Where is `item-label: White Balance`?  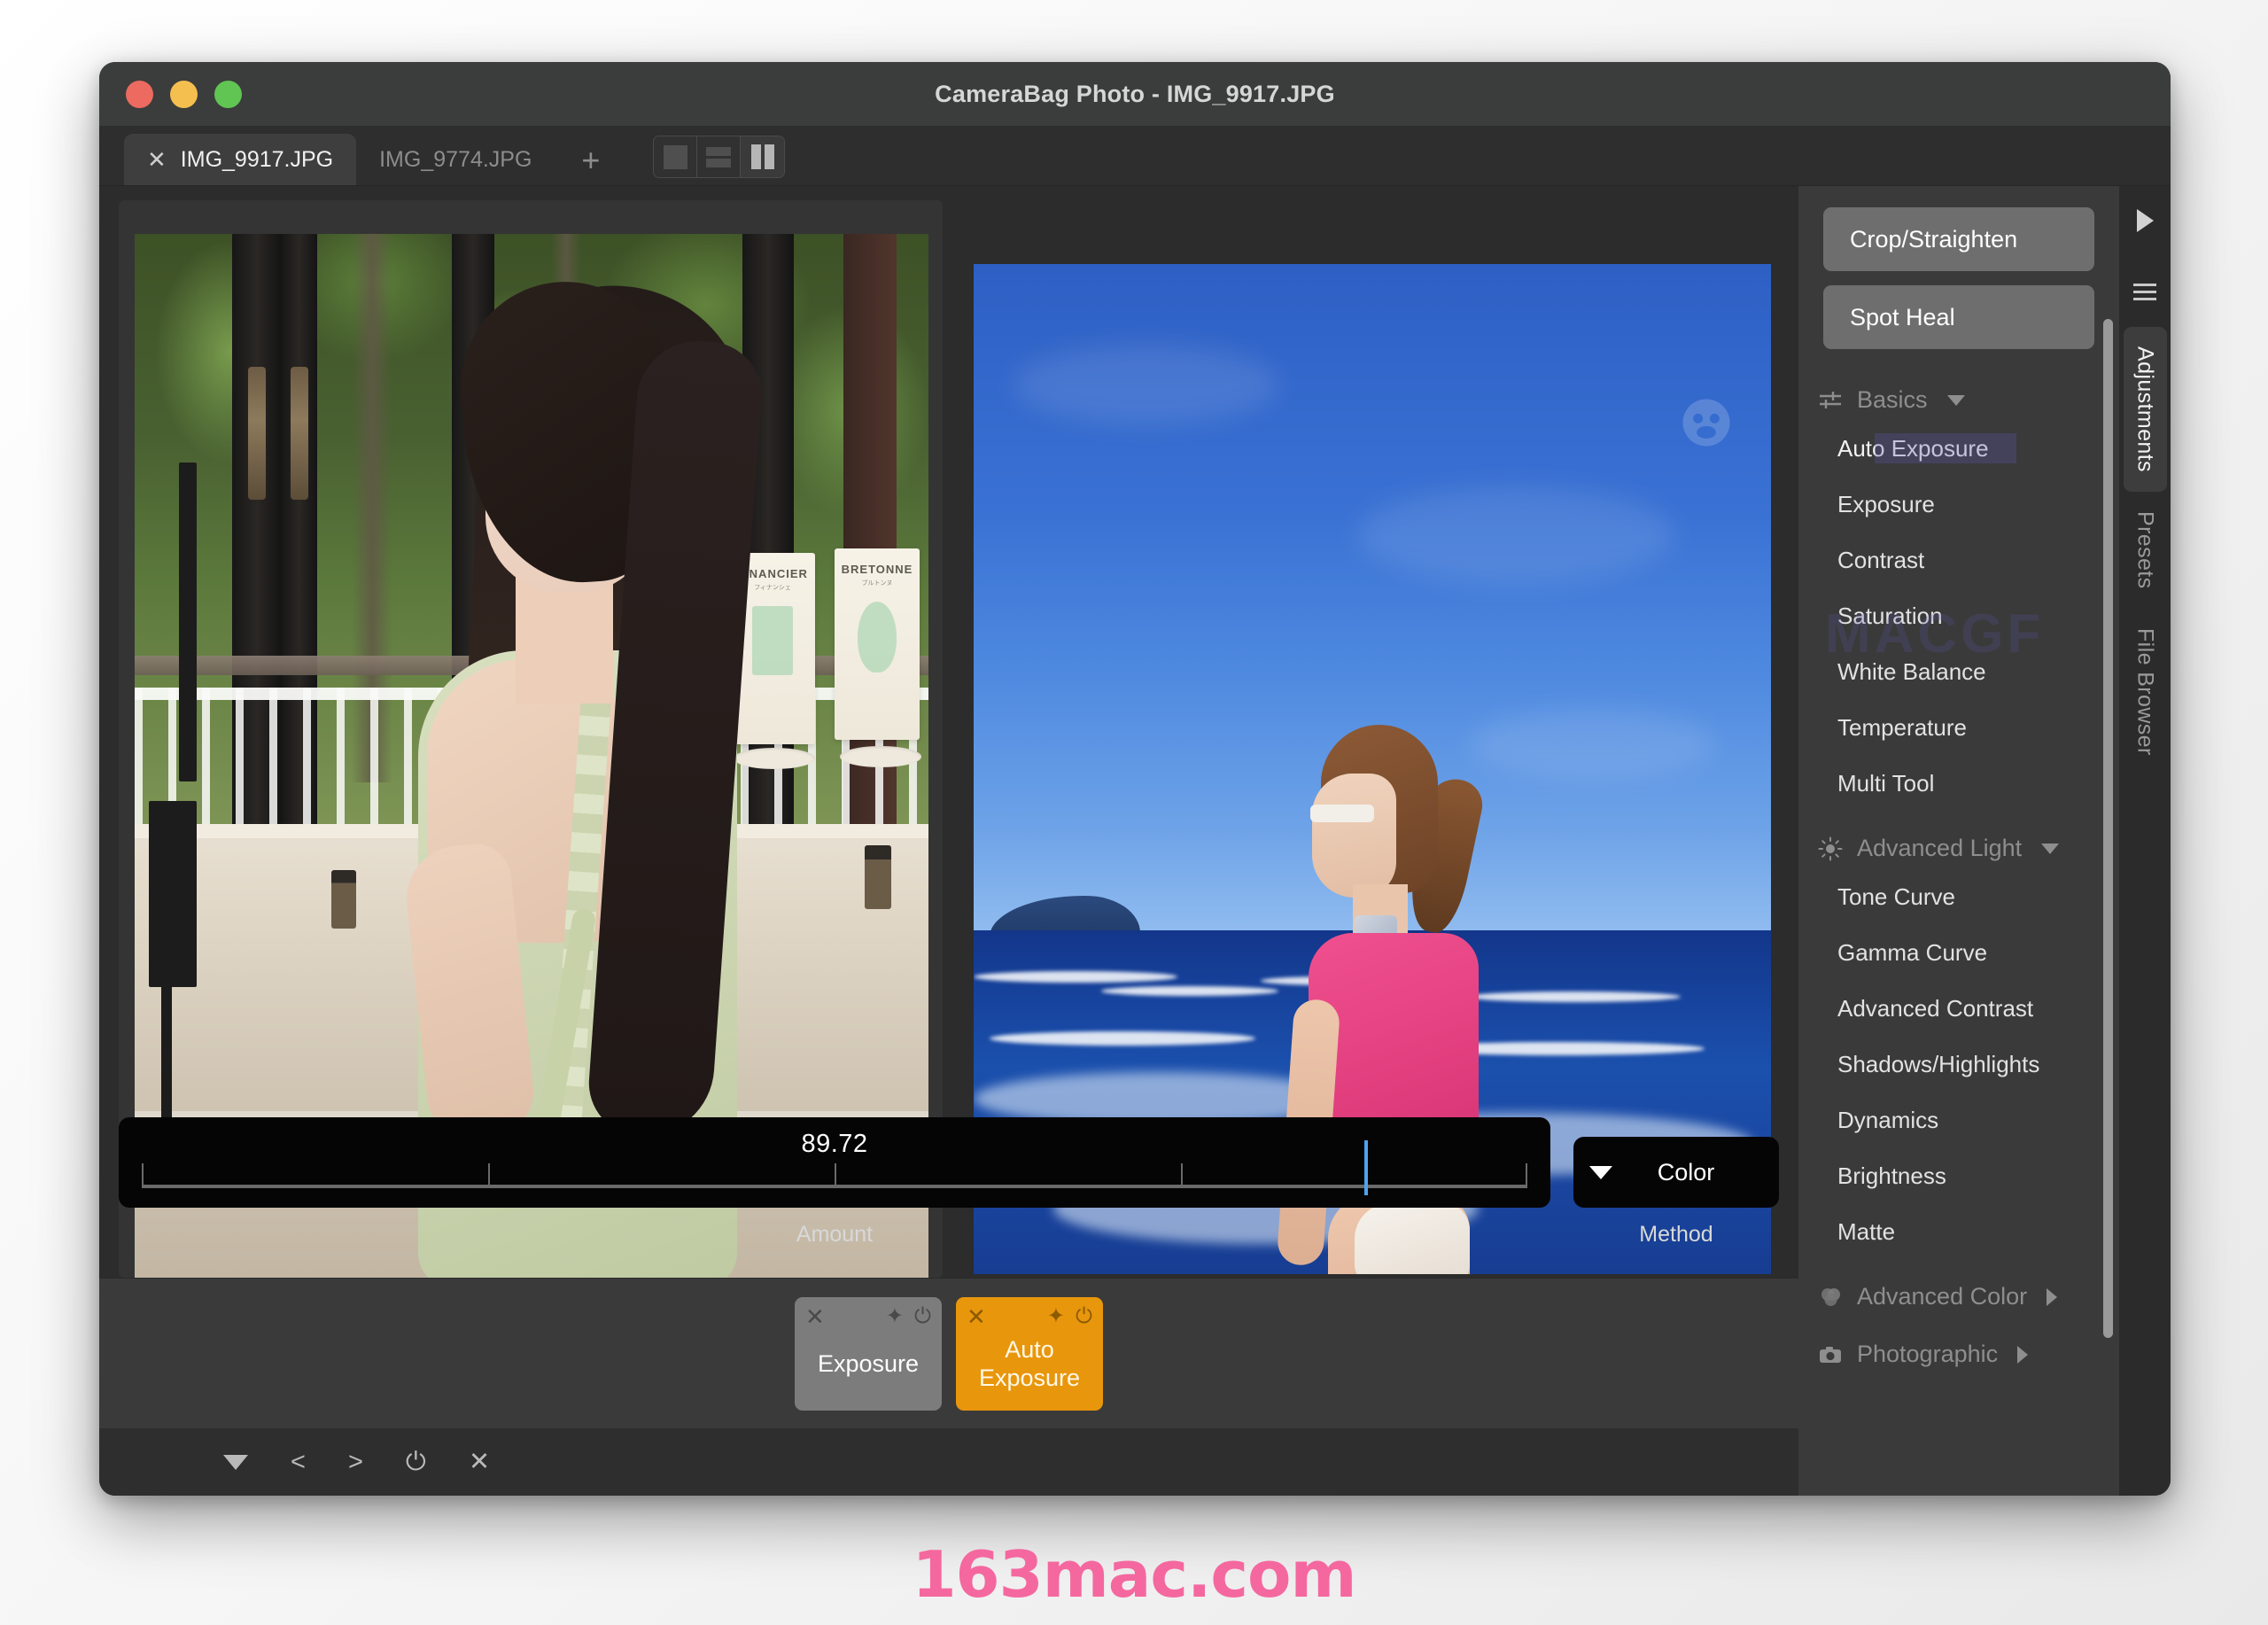
item-label: White Balance is located at coordinates (1912, 671).